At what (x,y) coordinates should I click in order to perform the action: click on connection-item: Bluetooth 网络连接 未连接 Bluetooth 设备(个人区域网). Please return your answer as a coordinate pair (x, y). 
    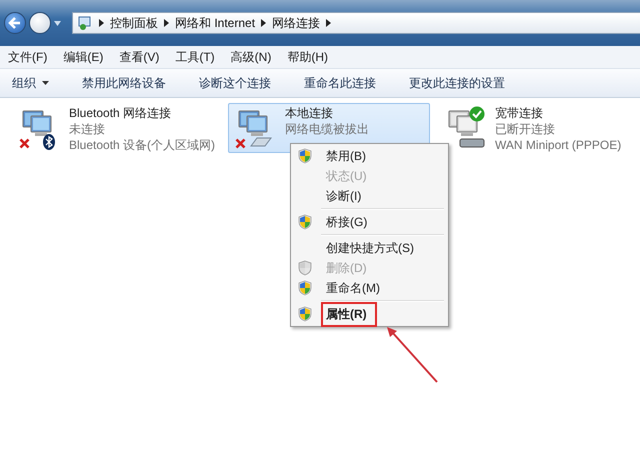
    Looking at the image, I should click on (116, 128).